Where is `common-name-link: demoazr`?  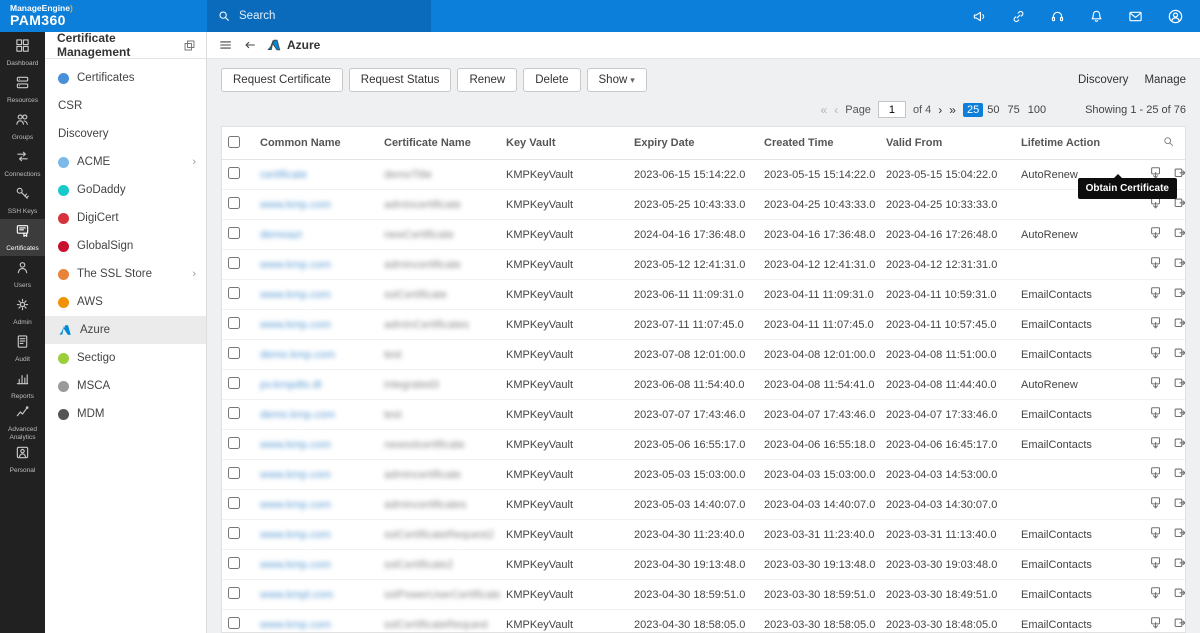
common-name-link: demoazr is located at coordinates (316, 234).